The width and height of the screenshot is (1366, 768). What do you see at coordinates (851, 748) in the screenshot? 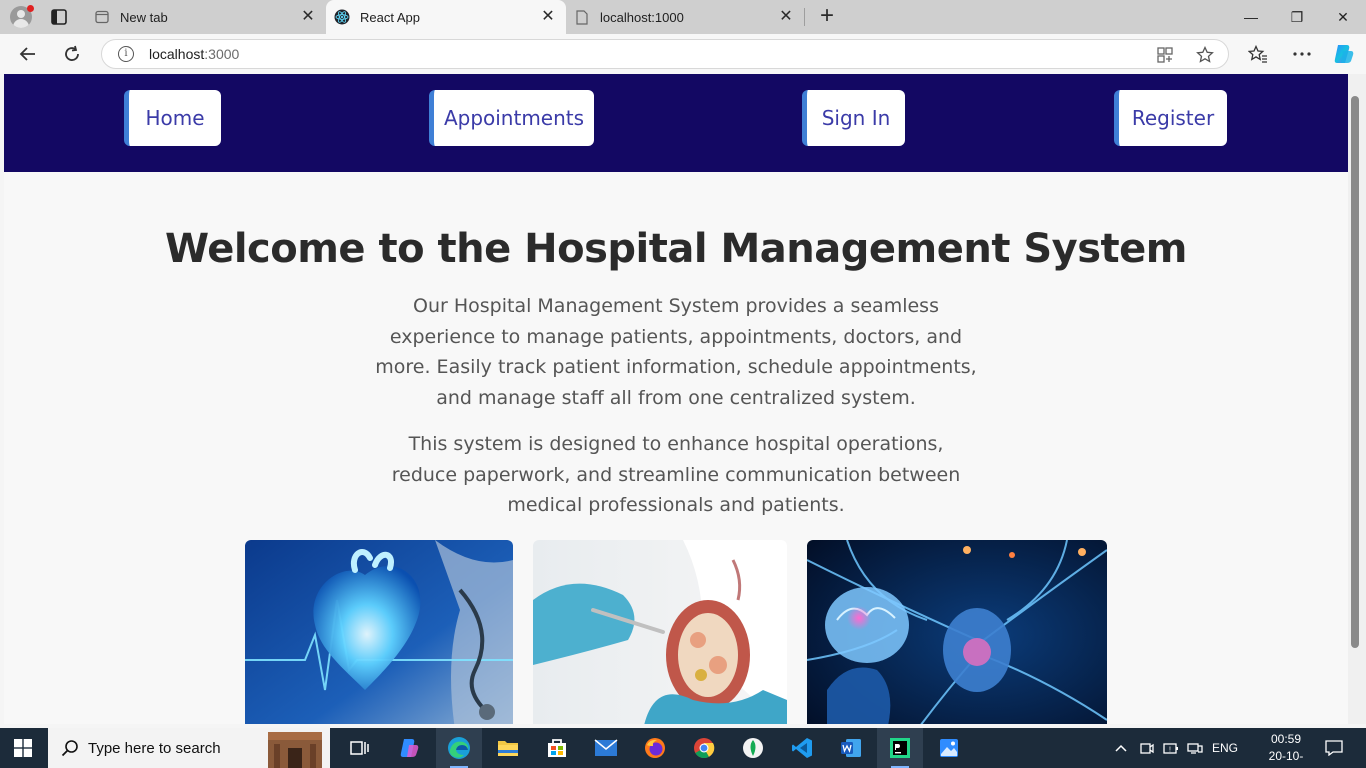
I see `word-icon` at bounding box center [851, 748].